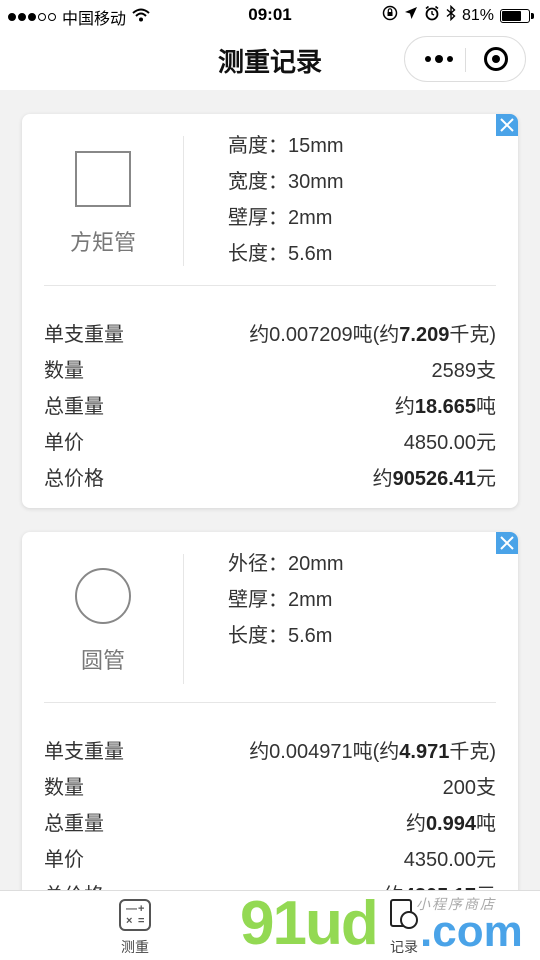  I want to click on location-arrow-icon, so click(411, 15).